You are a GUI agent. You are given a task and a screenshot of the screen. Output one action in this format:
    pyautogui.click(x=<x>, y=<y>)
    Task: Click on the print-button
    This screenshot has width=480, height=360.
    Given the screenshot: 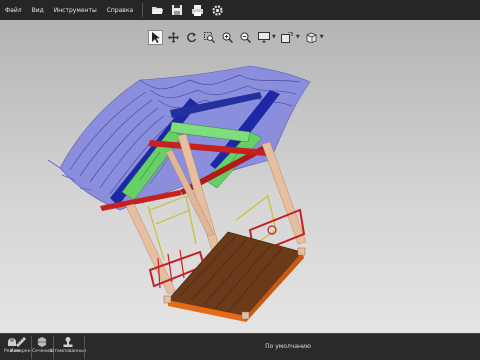 What is the action you would take?
    pyautogui.click(x=197, y=10)
    